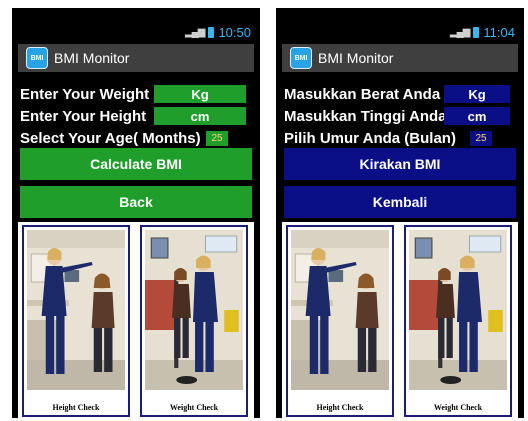  I want to click on height-label: Masukkan Tinggi Anda, so click(365, 116).